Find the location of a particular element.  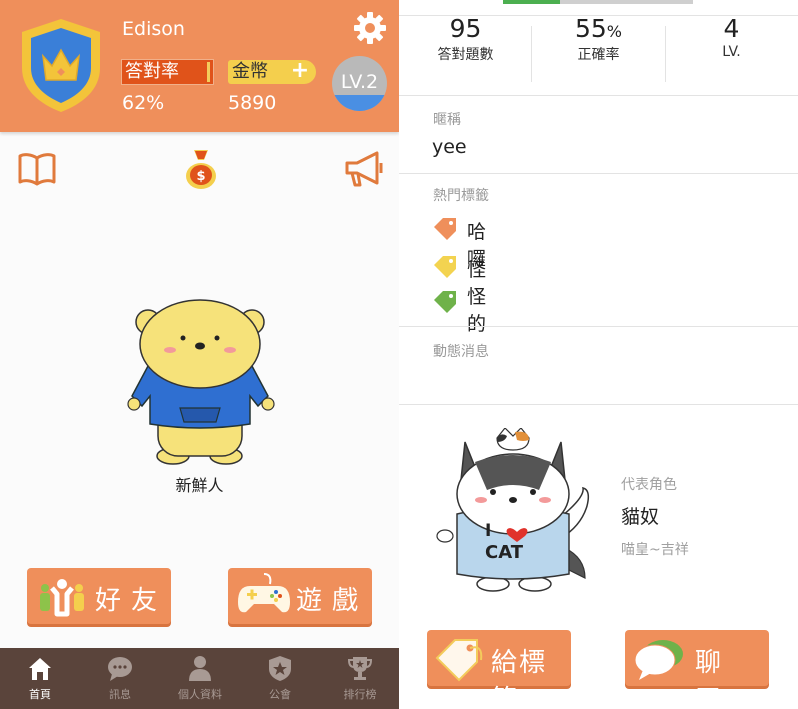

level-badge: LV.2 is located at coordinates (359, 83).